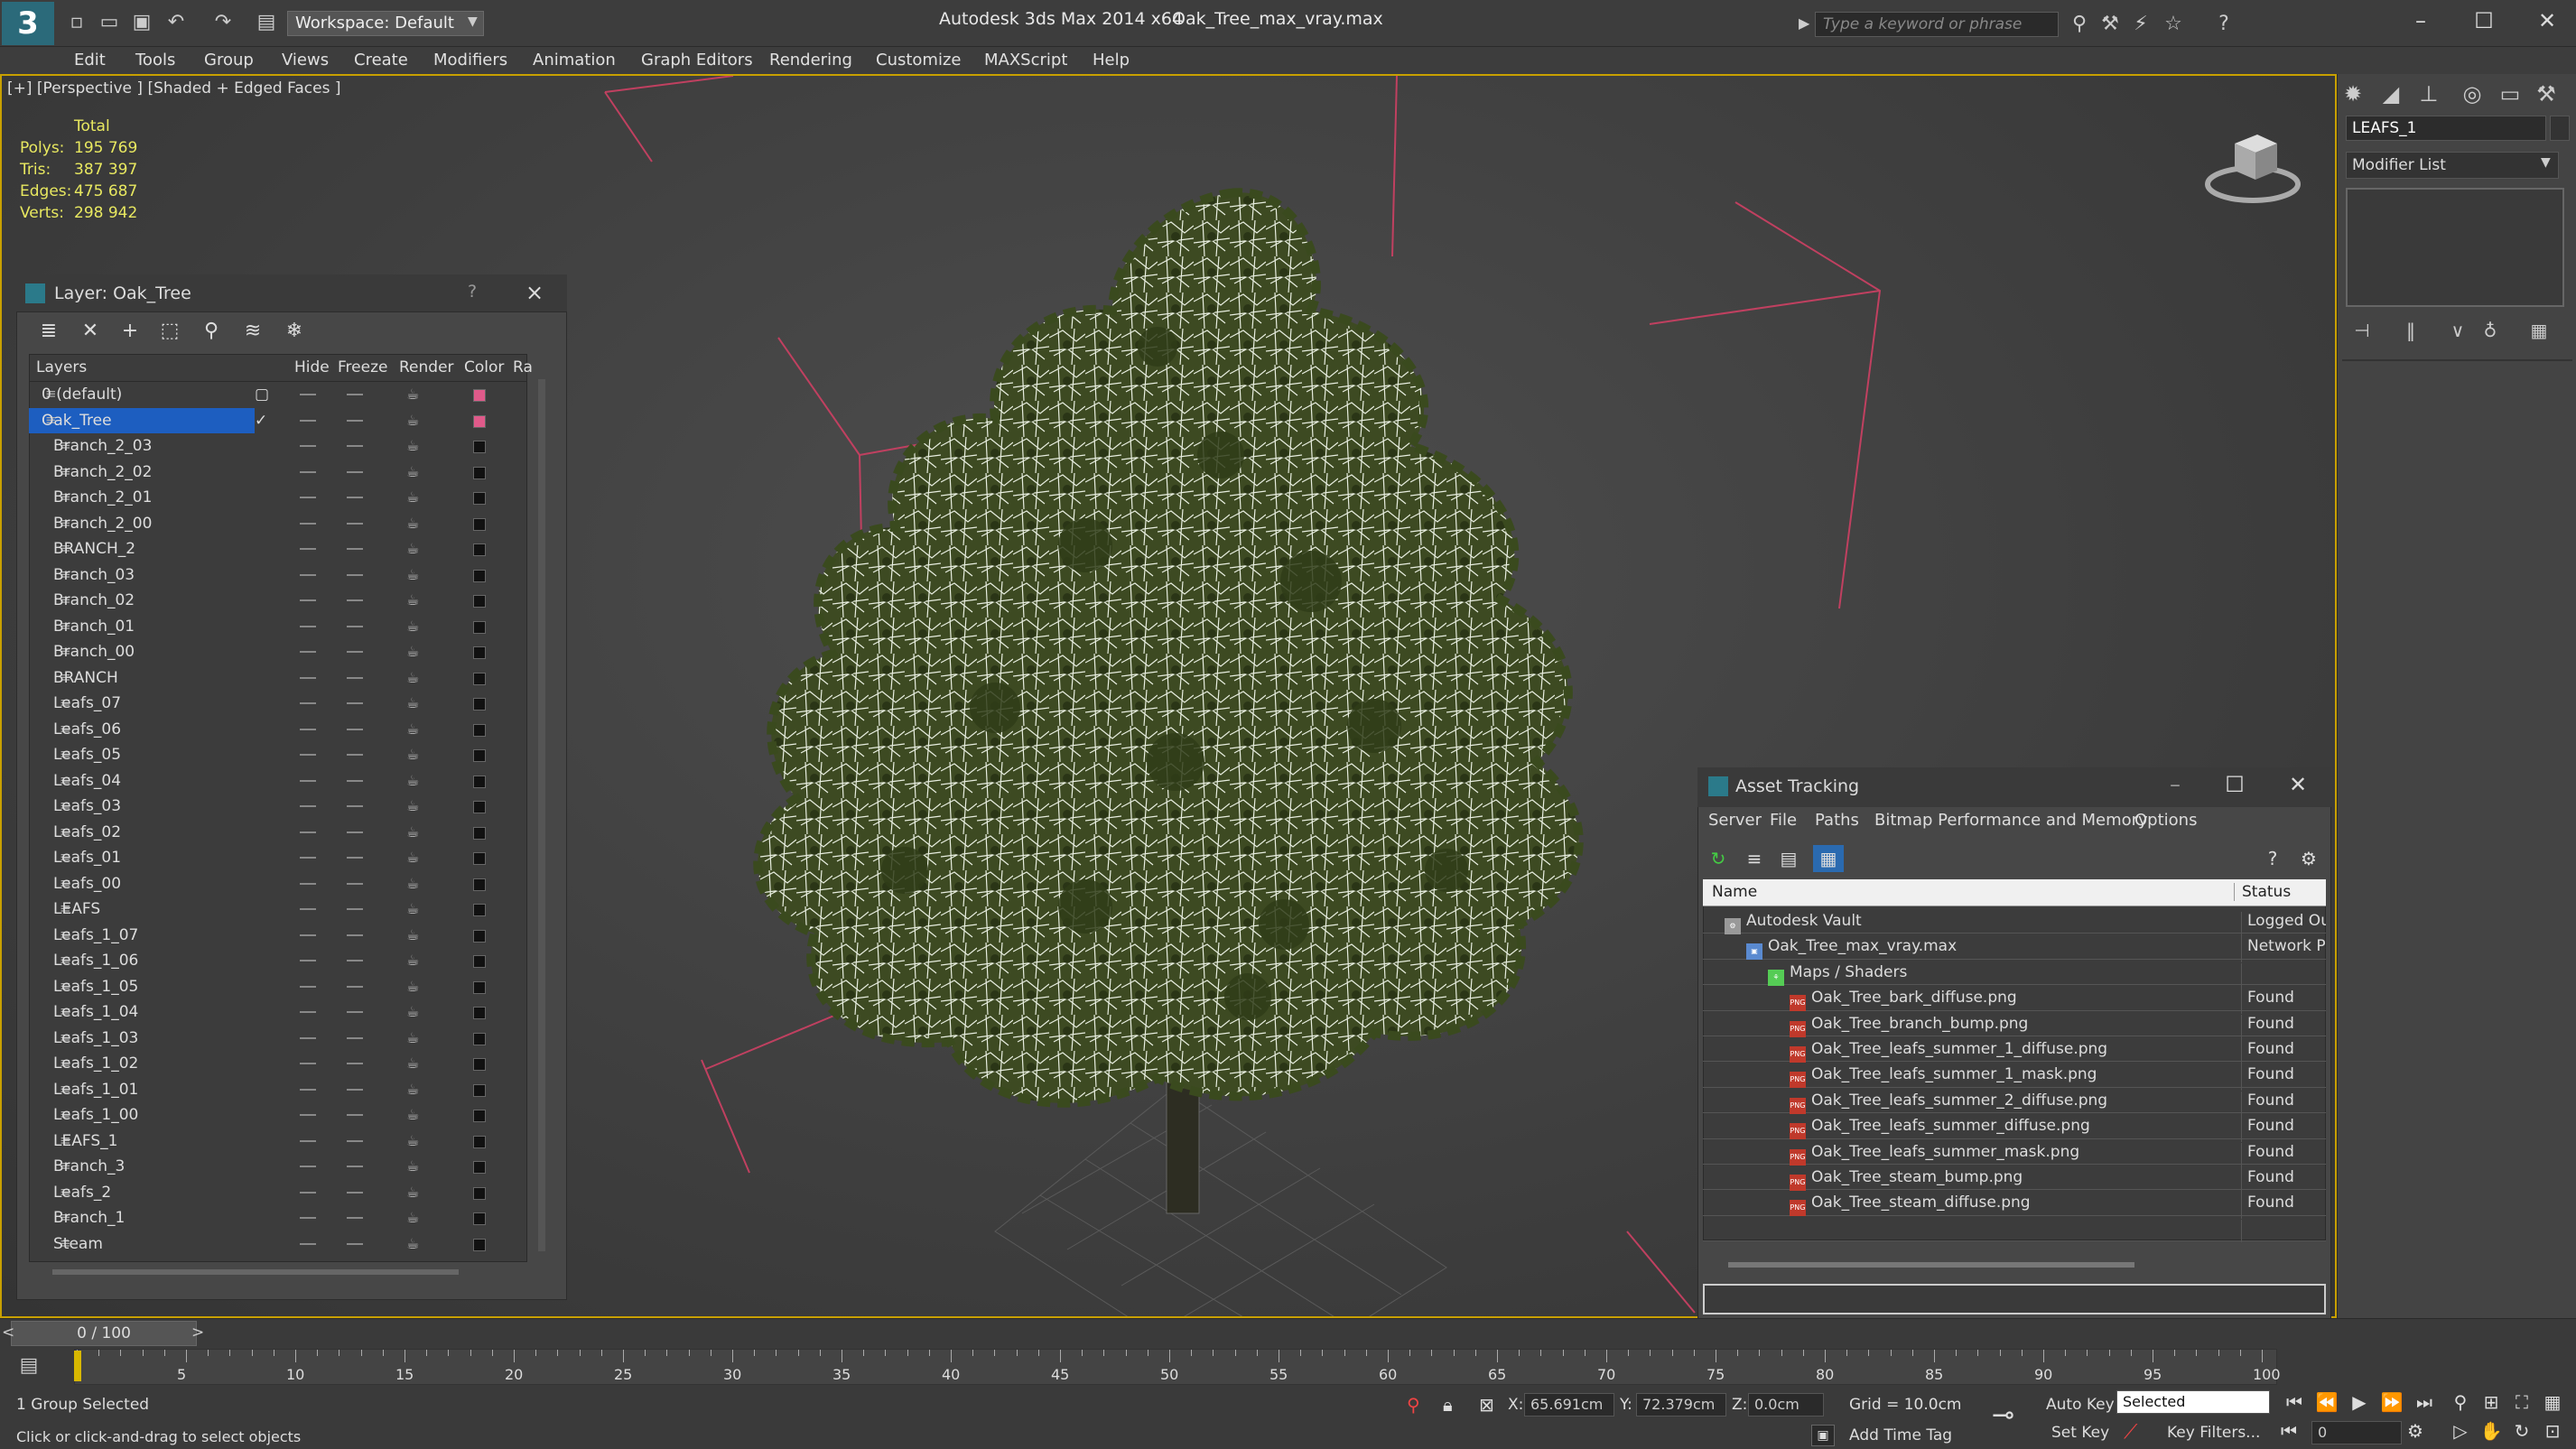 This screenshot has width=2576, height=1449. Describe the element at coordinates (278, 498) in the screenshot. I see `layer-row: ≡ Branch_2_01 ☕` at that location.